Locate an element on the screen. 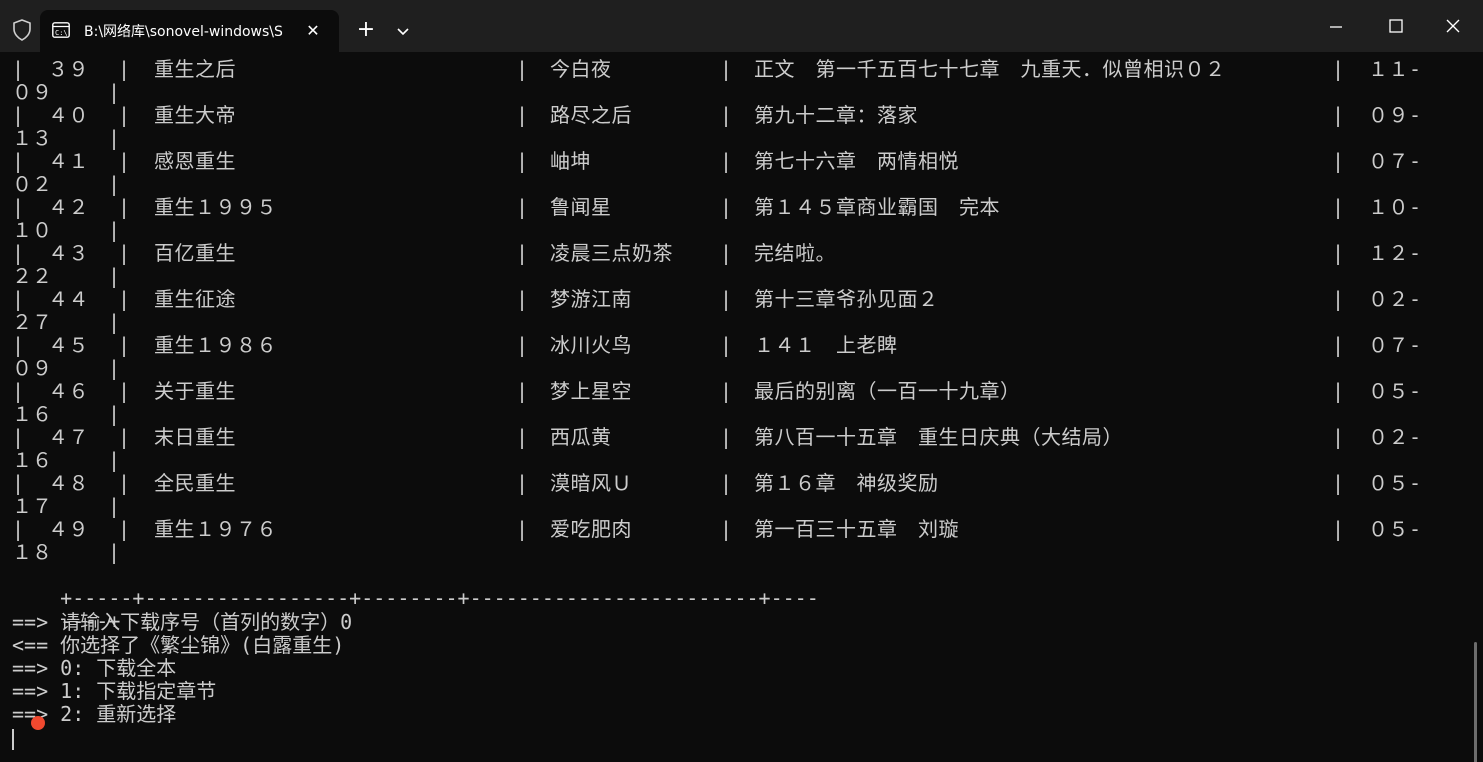 This screenshot has height=762, width=1483. book-author: 凌晨三点奶茶 is located at coordinates (611, 253).